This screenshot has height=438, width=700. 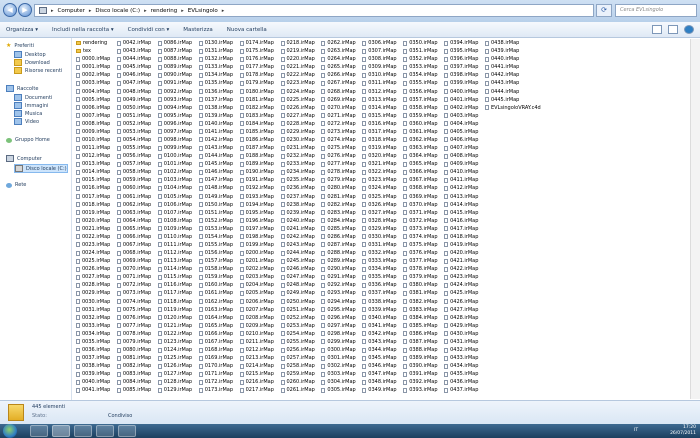 I want to click on file-item: 0418.irMap, so click(x=461, y=237).